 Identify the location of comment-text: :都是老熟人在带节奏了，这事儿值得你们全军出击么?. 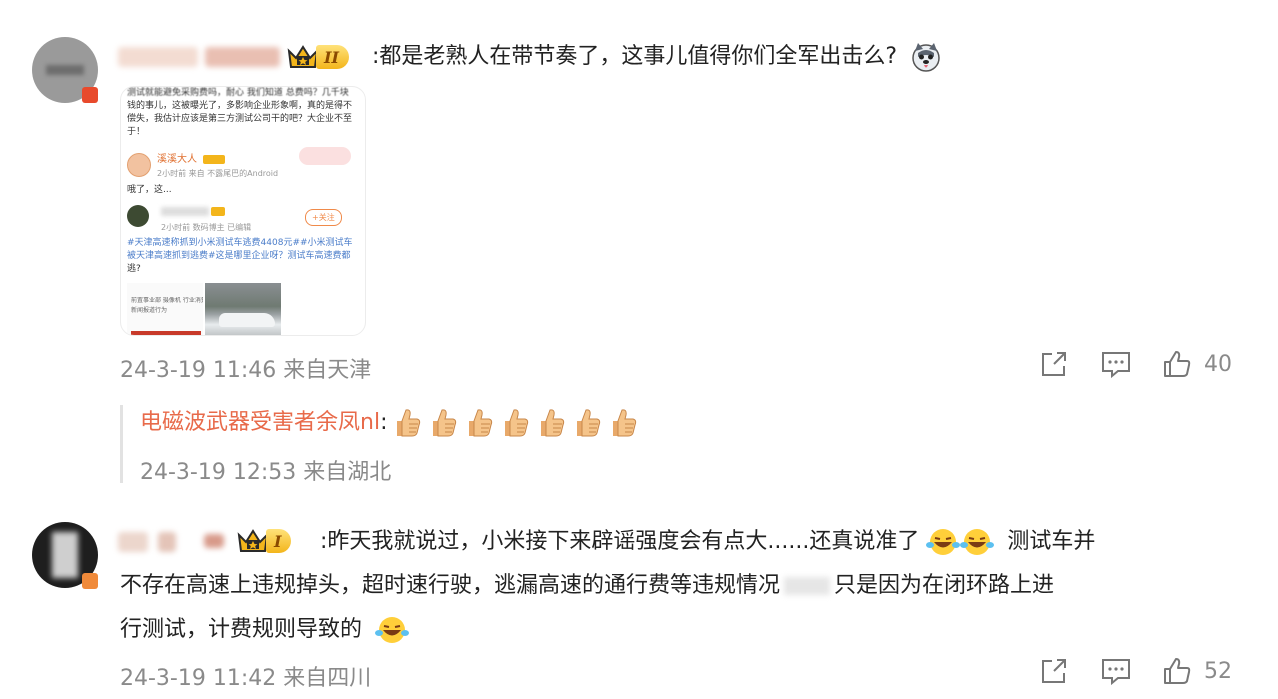
(657, 57).